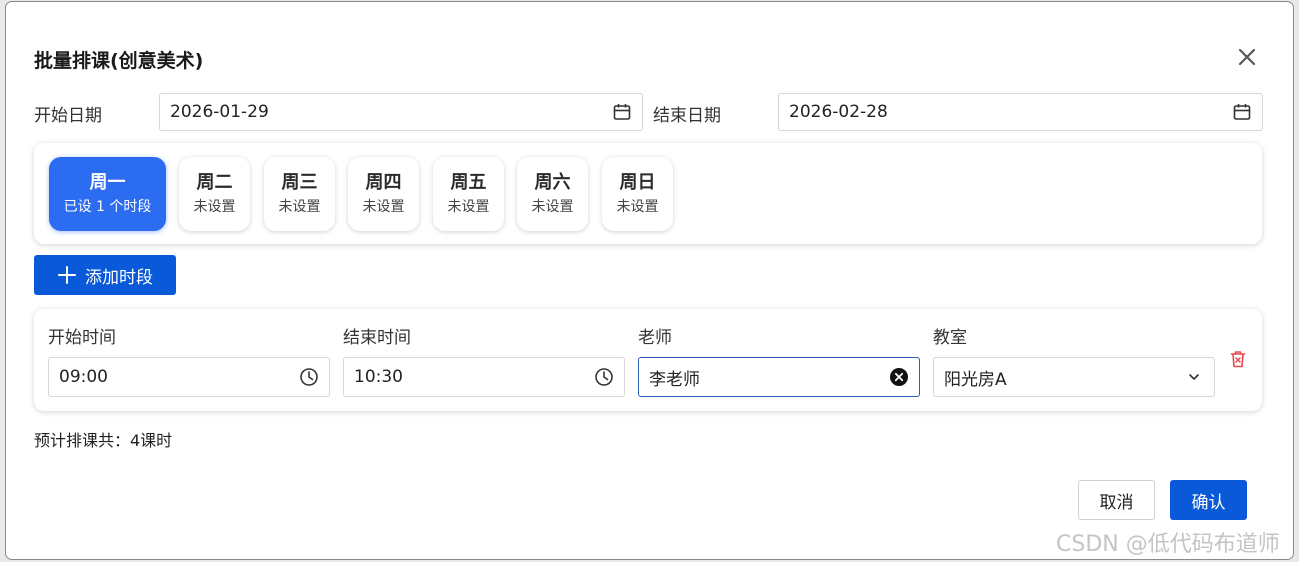 This screenshot has height=562, width=1299. Describe the element at coordinates (484, 377) in the screenshot. I see `end-time-input: 10:30` at that location.